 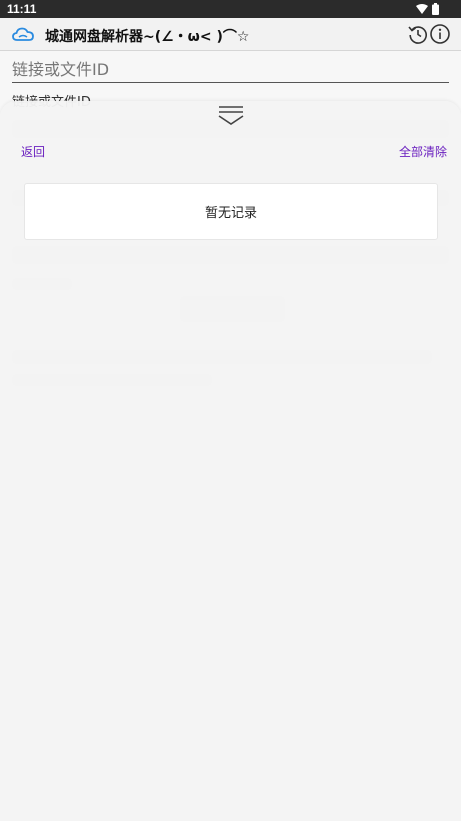 What do you see at coordinates (231, 115) in the screenshot?
I see `collapse-sheet-icon` at bounding box center [231, 115].